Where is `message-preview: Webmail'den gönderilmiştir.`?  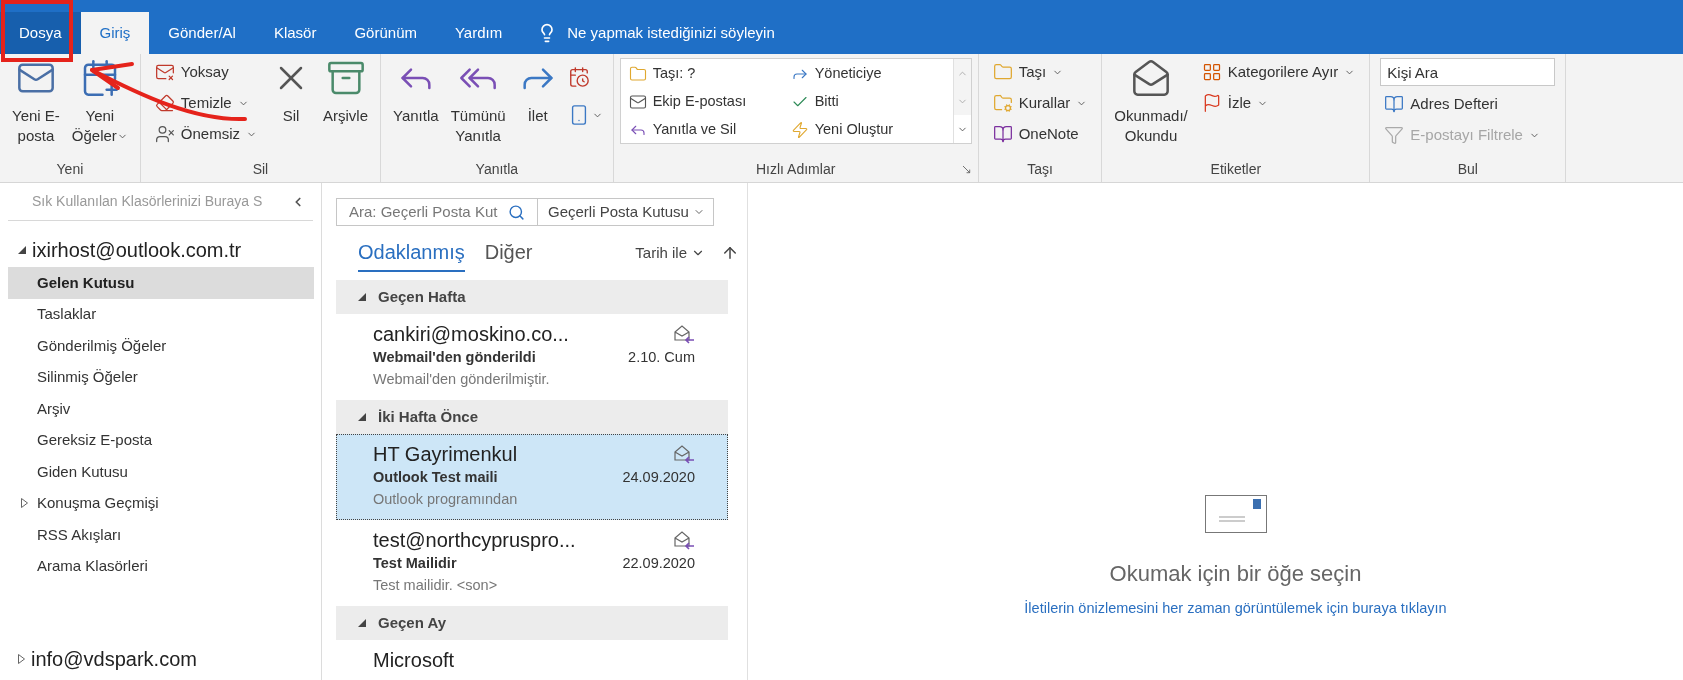 message-preview: Webmail'den gönderilmiştir. is located at coordinates (462, 379).